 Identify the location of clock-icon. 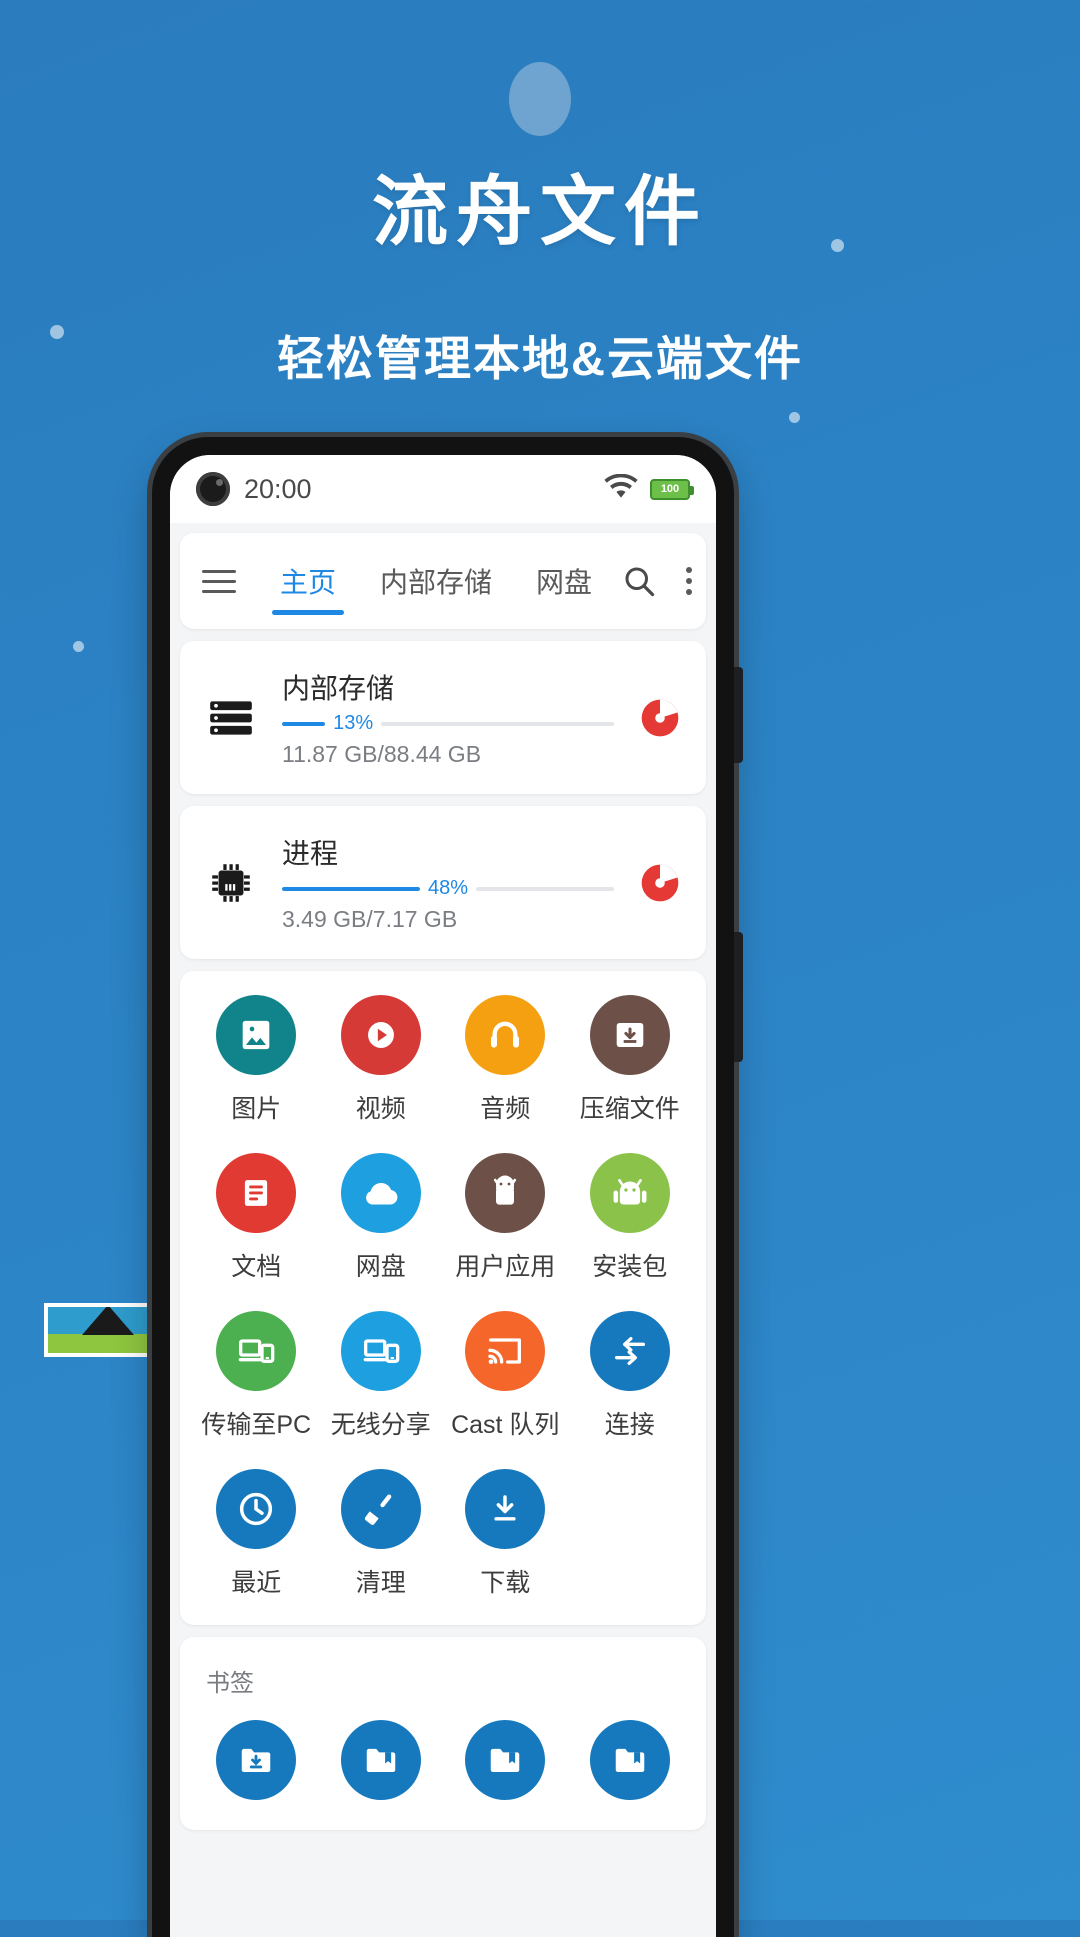
(256, 1509).